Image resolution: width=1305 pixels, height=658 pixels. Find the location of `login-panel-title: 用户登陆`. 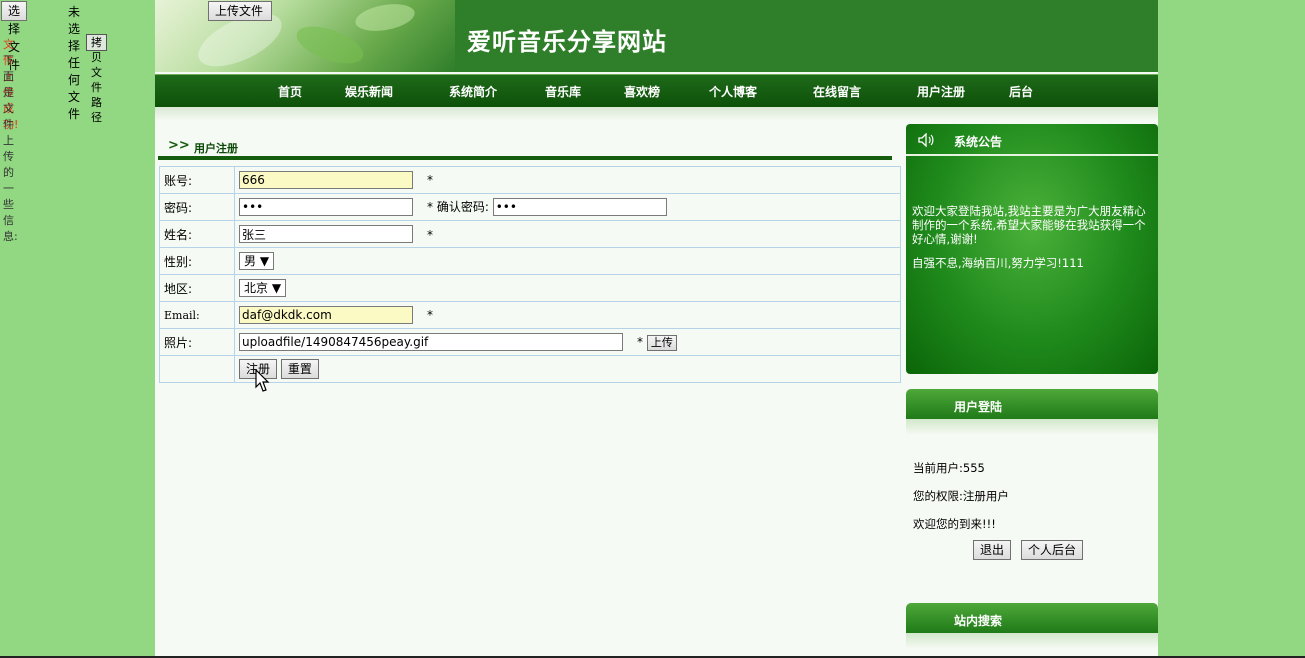

login-panel-title: 用户登陆 is located at coordinates (978, 407).